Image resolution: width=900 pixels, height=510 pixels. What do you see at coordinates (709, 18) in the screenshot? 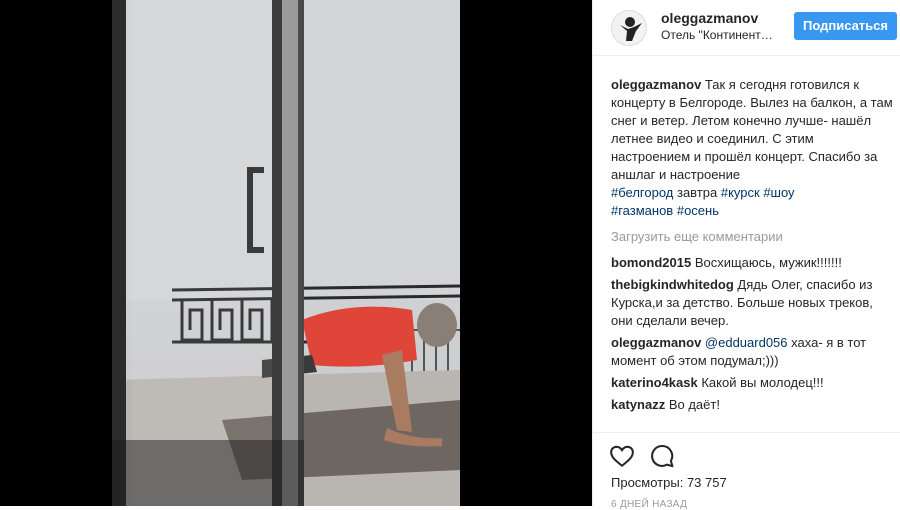
I see `post-author-username: oleggazmanov` at bounding box center [709, 18].